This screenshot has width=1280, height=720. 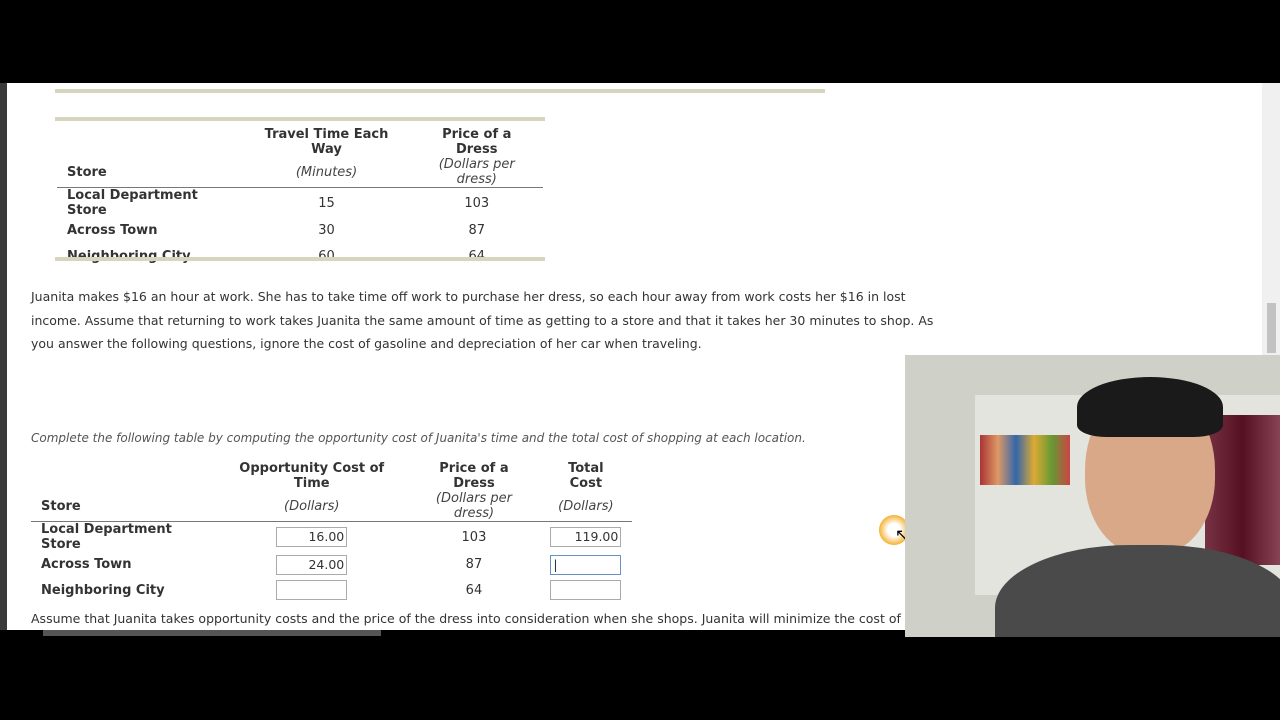 I want to click on total-cost-input, so click(x=586, y=590).